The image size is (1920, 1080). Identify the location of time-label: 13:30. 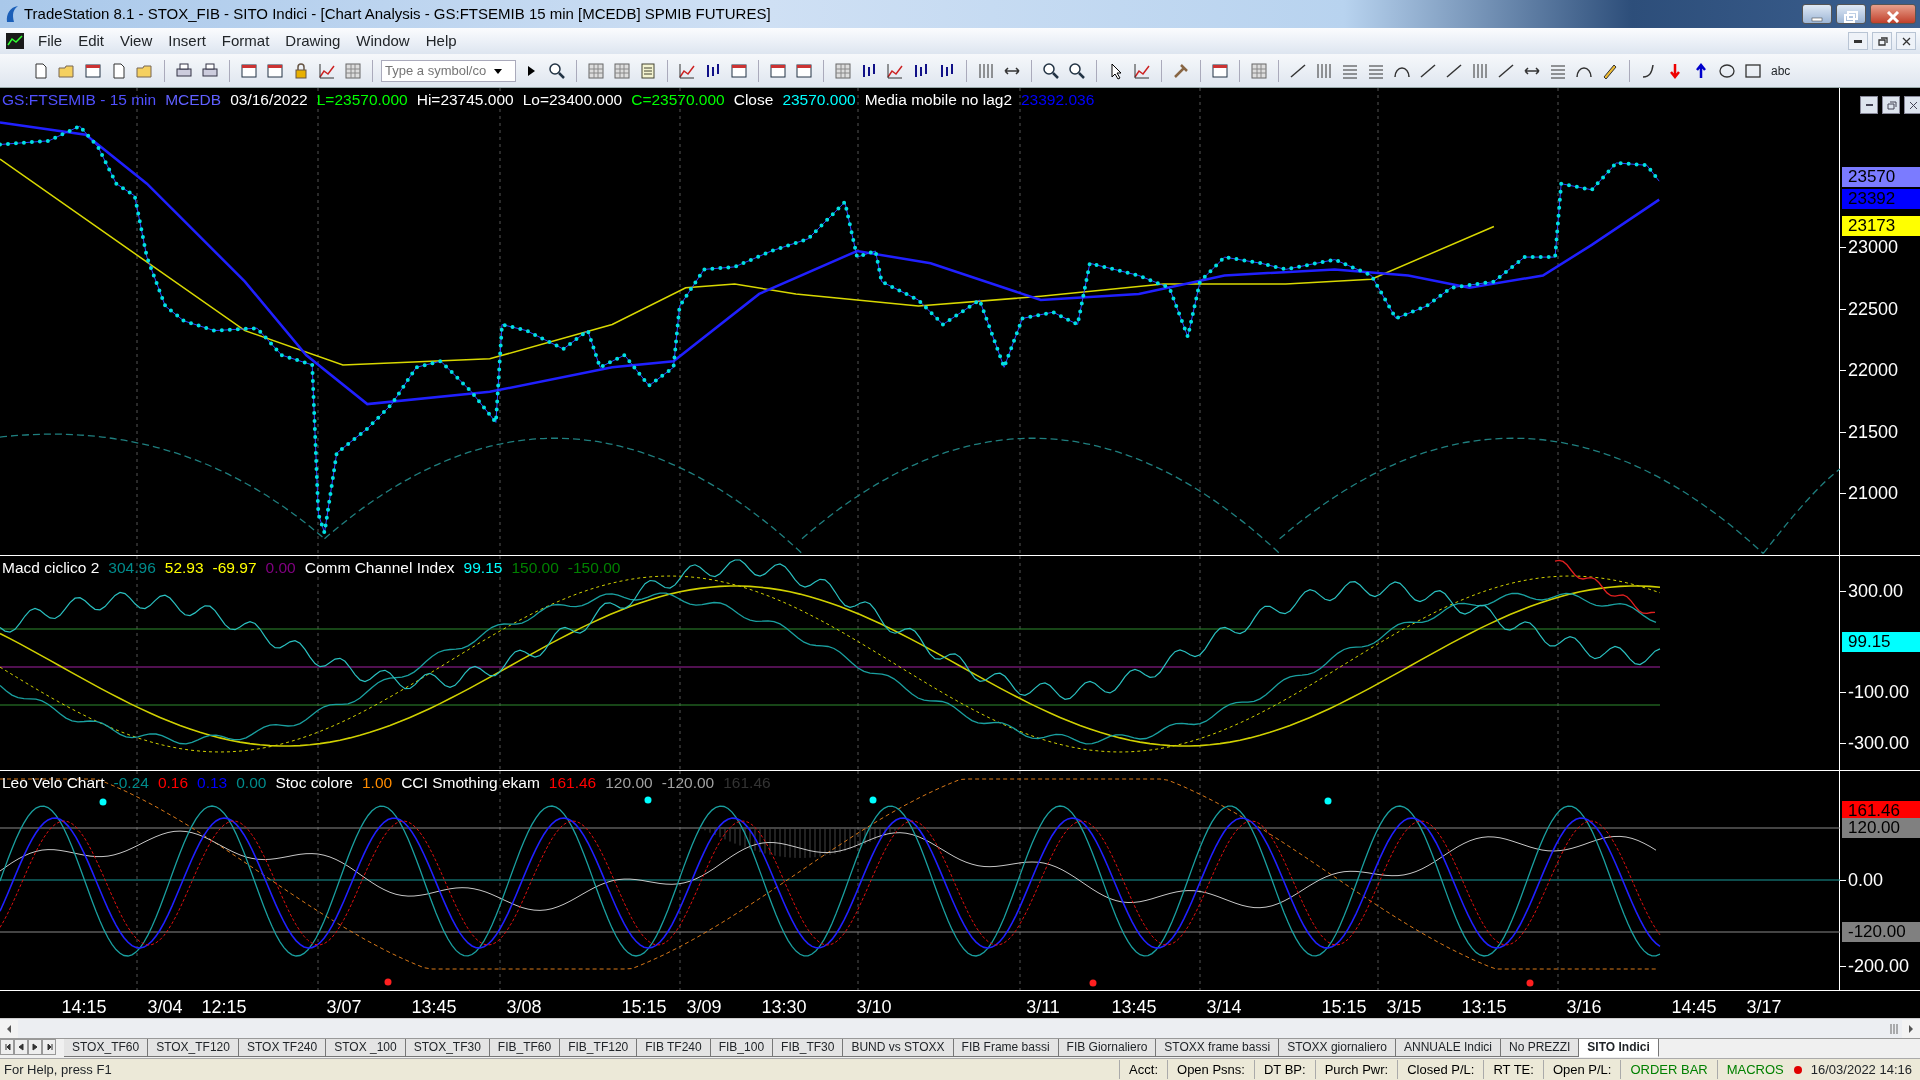
(784, 1007).